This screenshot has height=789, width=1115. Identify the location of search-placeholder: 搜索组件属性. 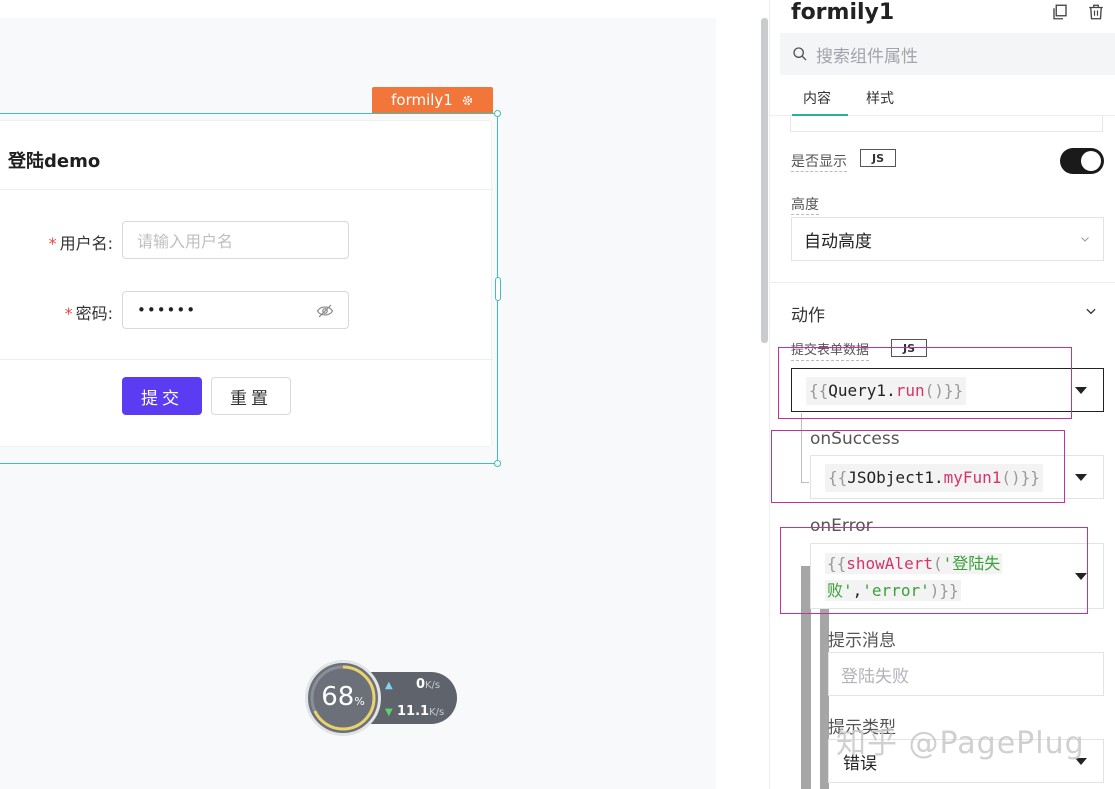
(867, 54).